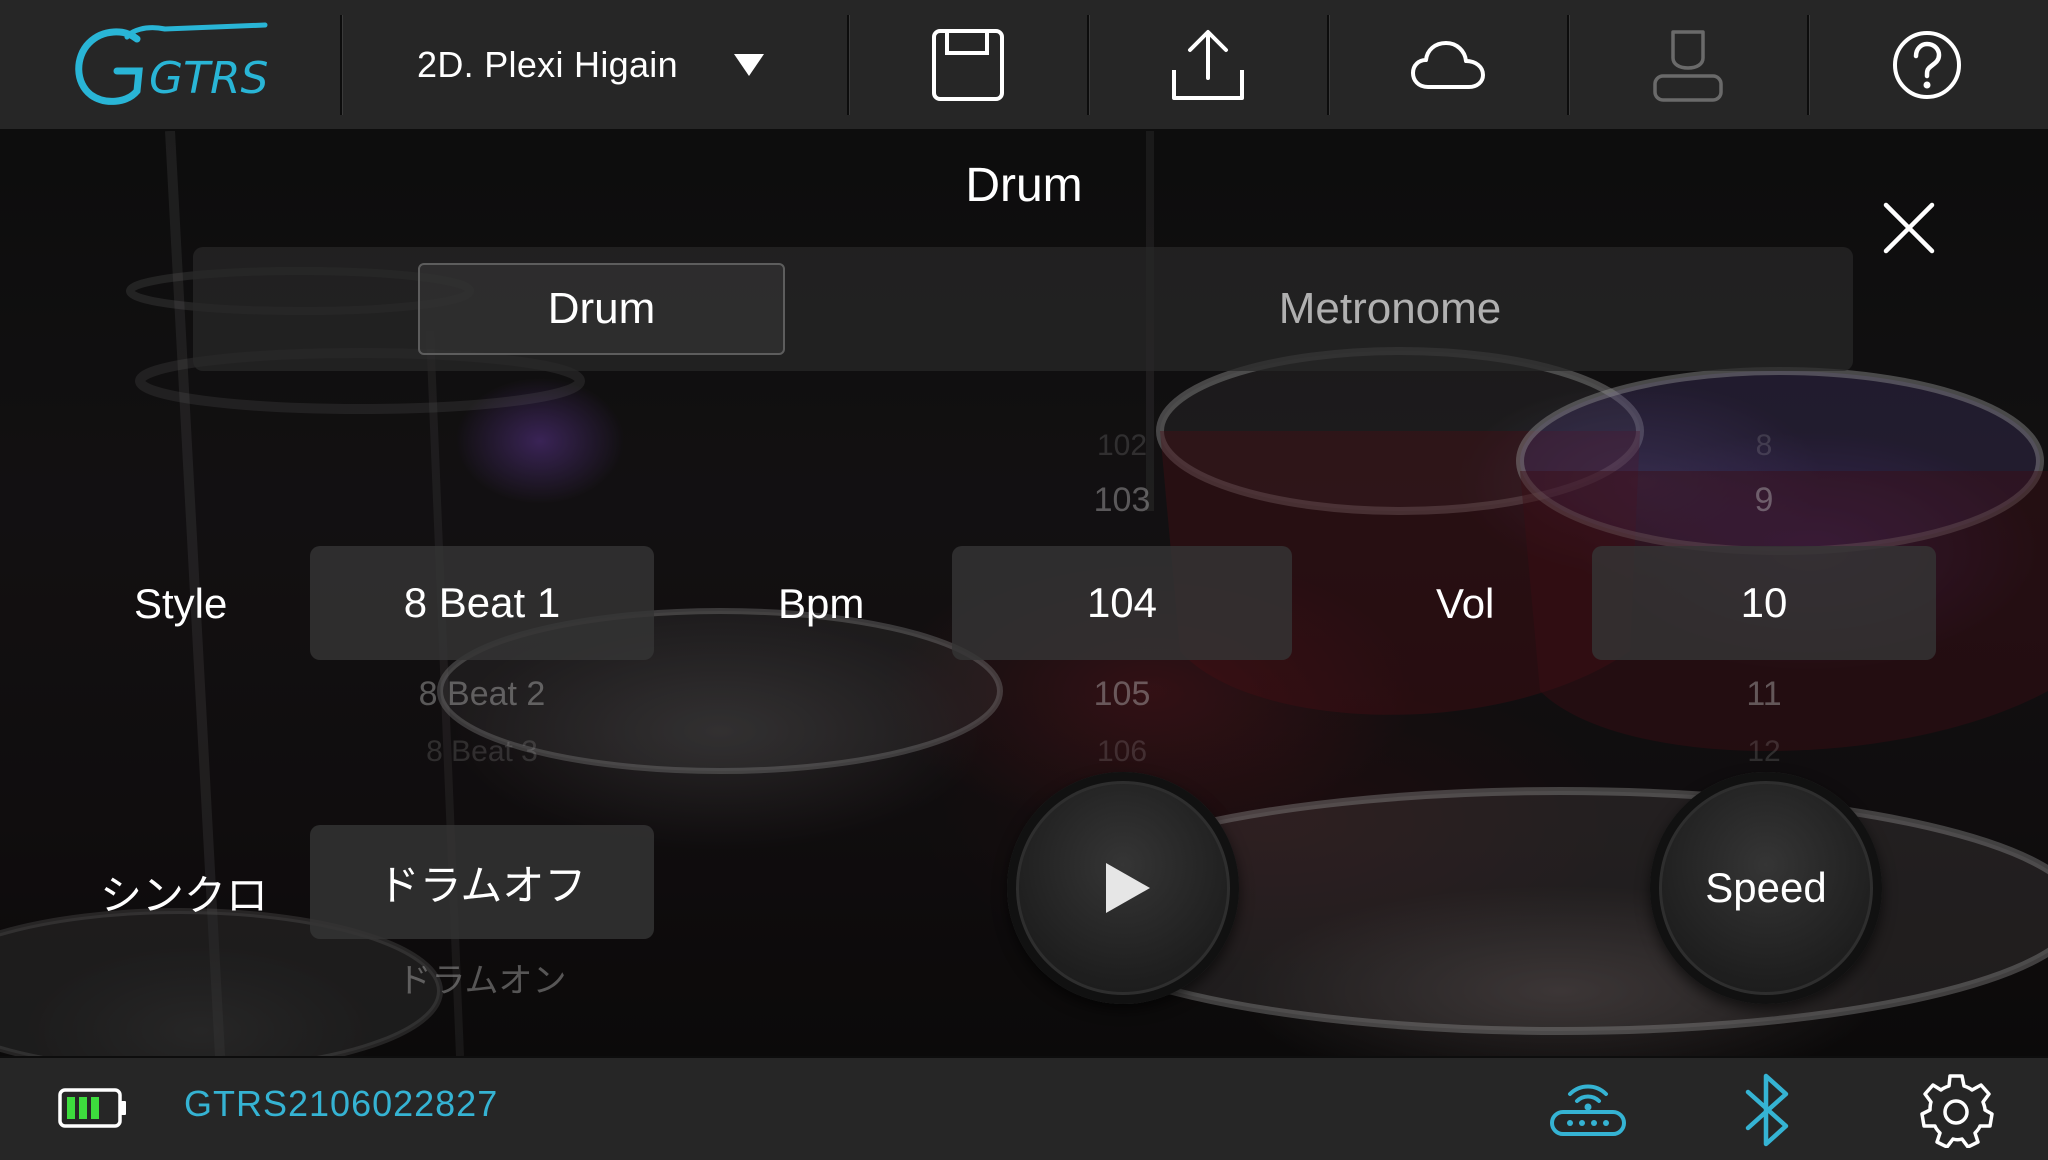 This screenshot has width=2048, height=1160. I want to click on bpm-option-prev2: 102, so click(1122, 446).